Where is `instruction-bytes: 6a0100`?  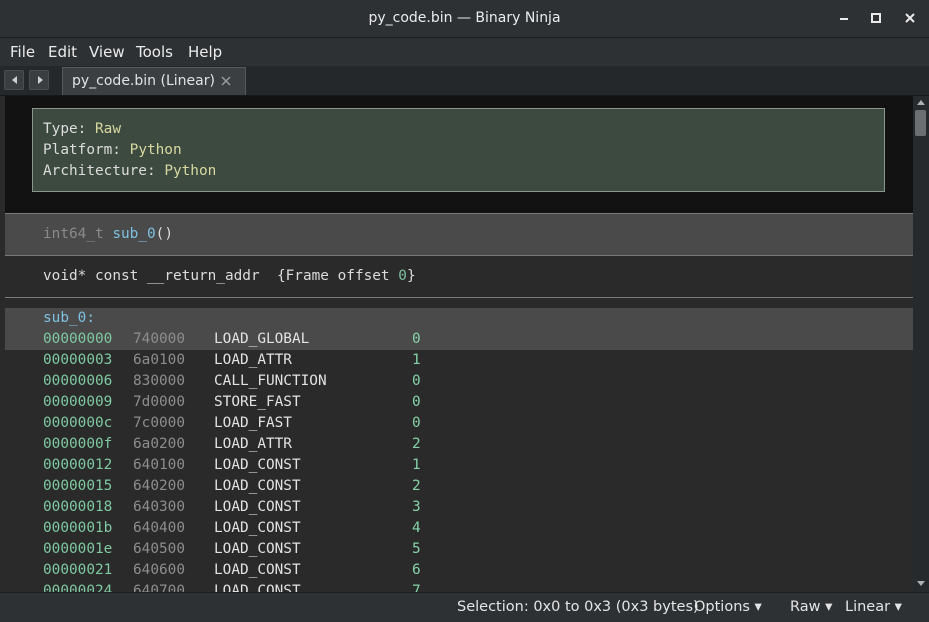
instruction-bytes: 6a0100 is located at coordinates (159, 360).